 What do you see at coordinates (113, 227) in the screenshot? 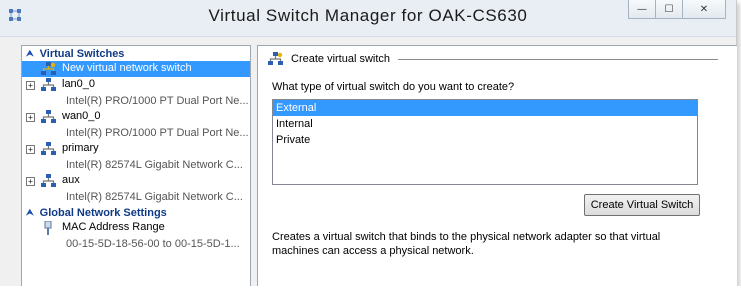
I see `mac-address-range-label: MAC Address Range` at bounding box center [113, 227].